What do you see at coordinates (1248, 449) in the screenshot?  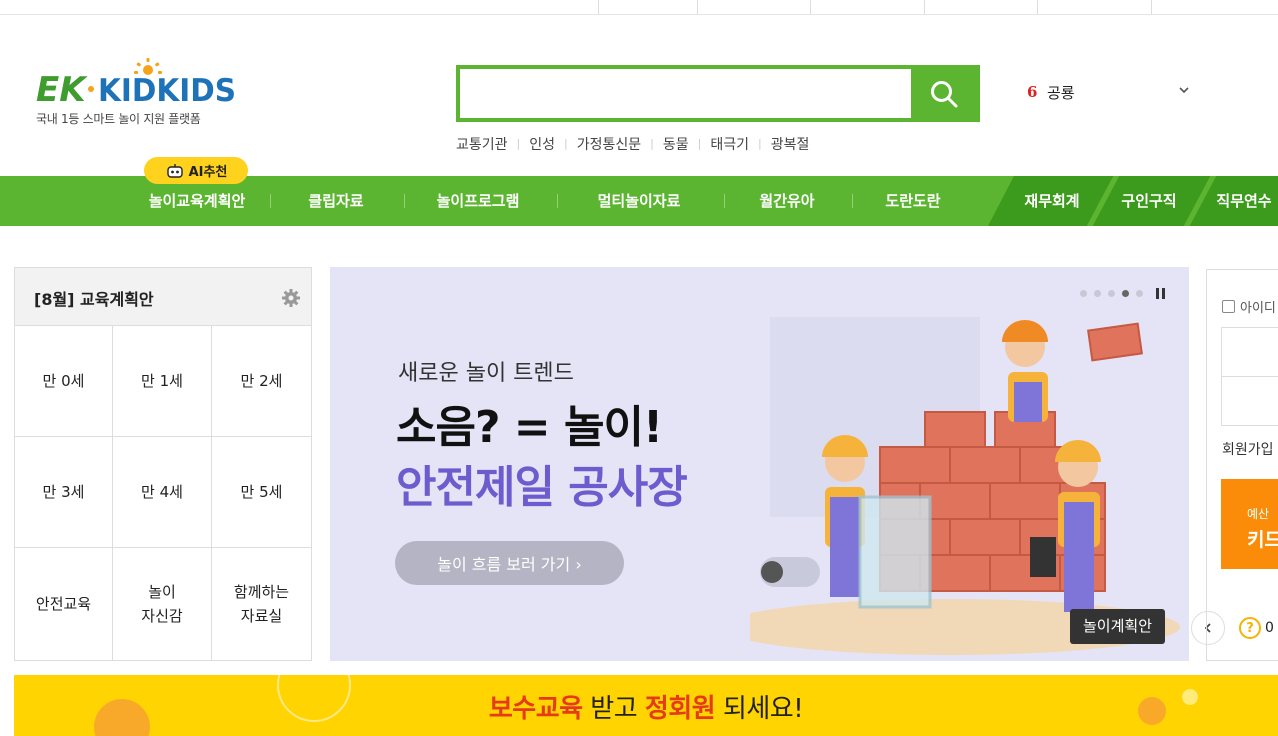 I see `join-link: 회원가입` at bounding box center [1248, 449].